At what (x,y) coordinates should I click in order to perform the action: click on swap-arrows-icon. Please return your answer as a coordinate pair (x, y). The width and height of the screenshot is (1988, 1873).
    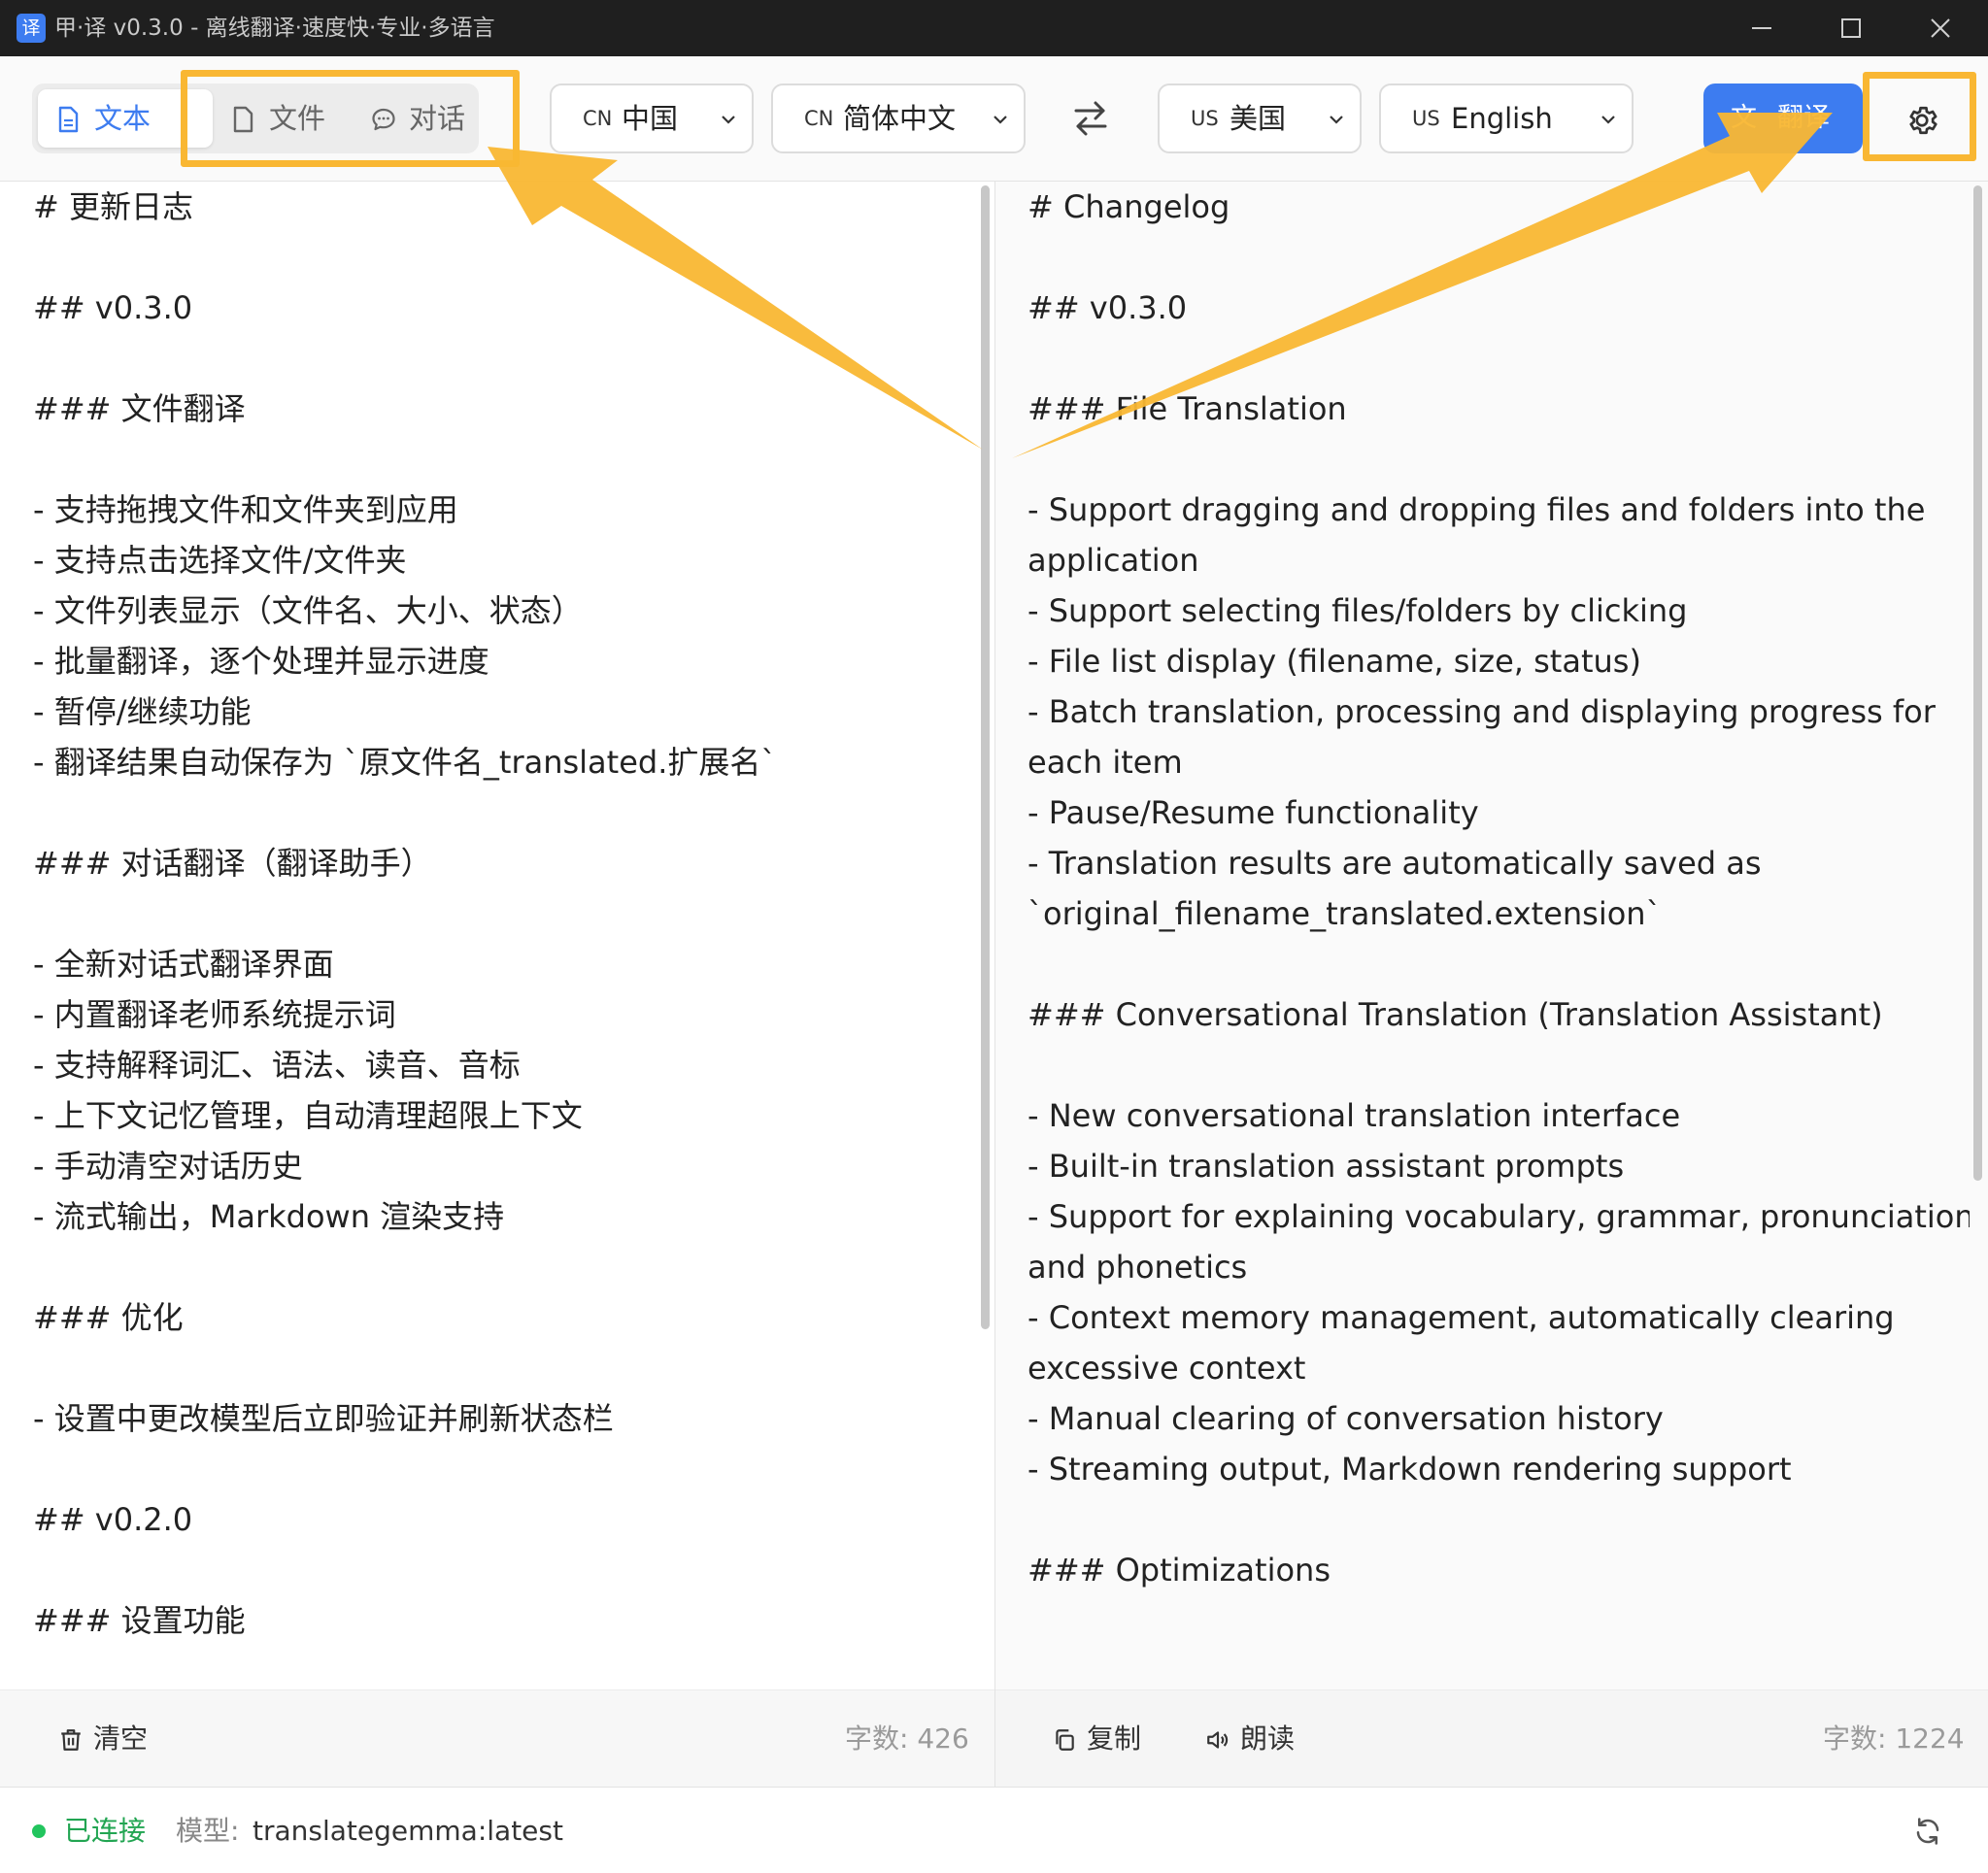
    Looking at the image, I should click on (1090, 118).